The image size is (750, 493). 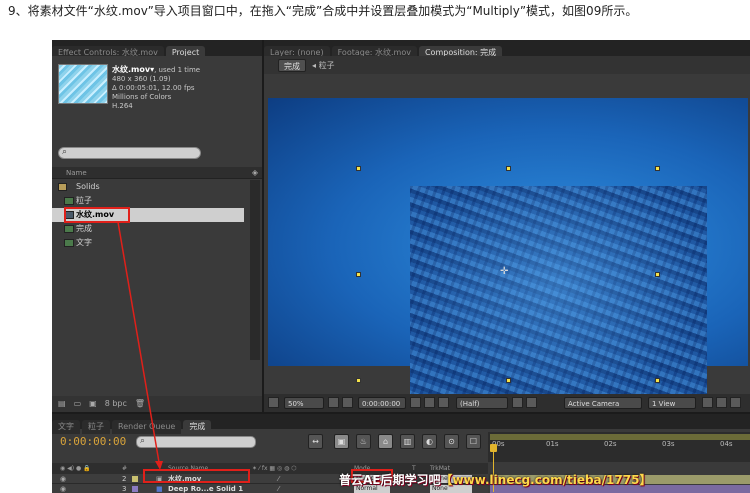 I want to click on search-icon: ⌕, so click(x=65, y=152).